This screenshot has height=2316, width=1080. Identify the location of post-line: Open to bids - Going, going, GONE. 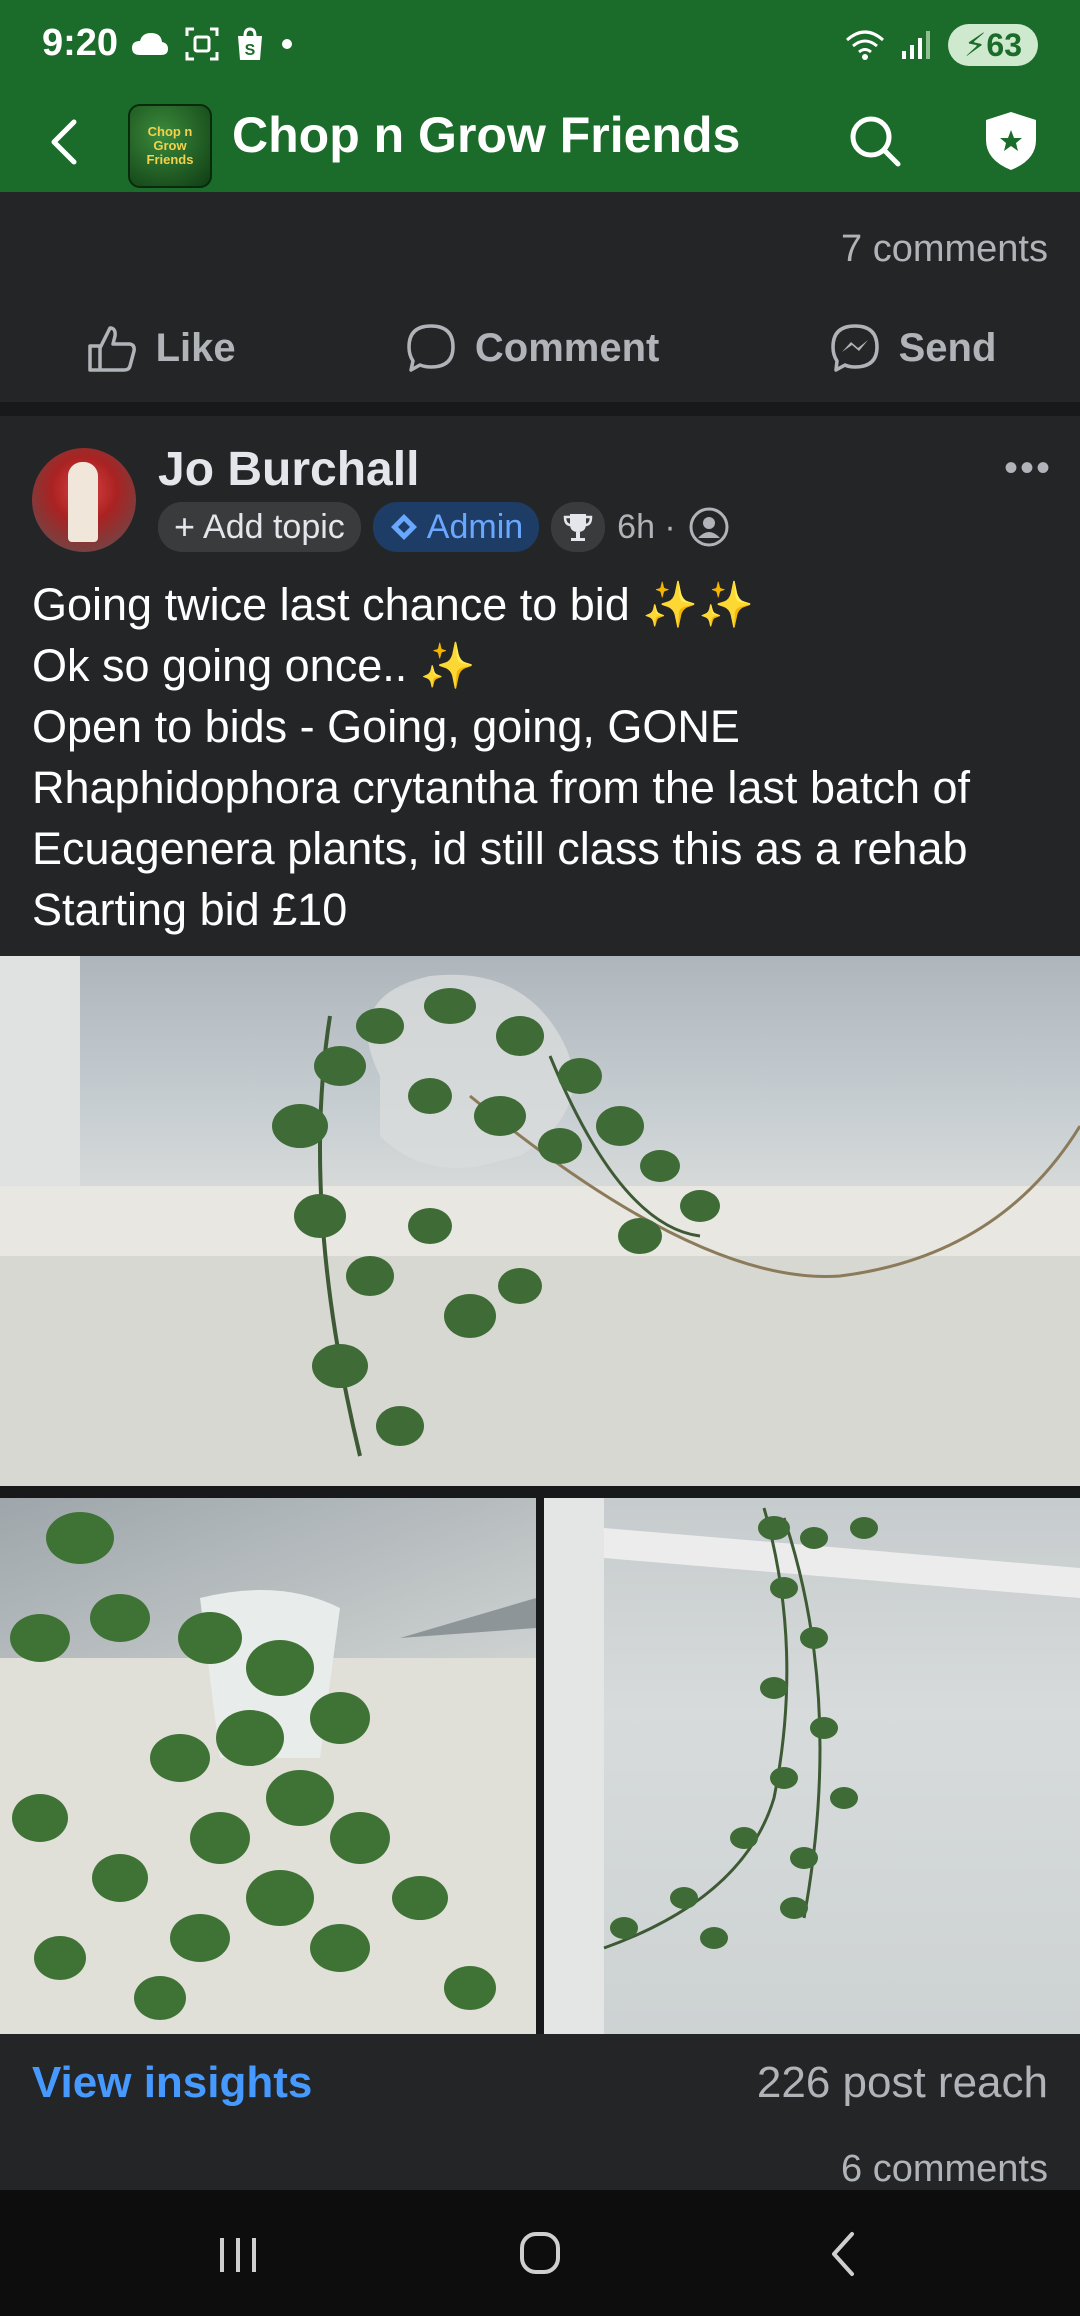
(386, 726).